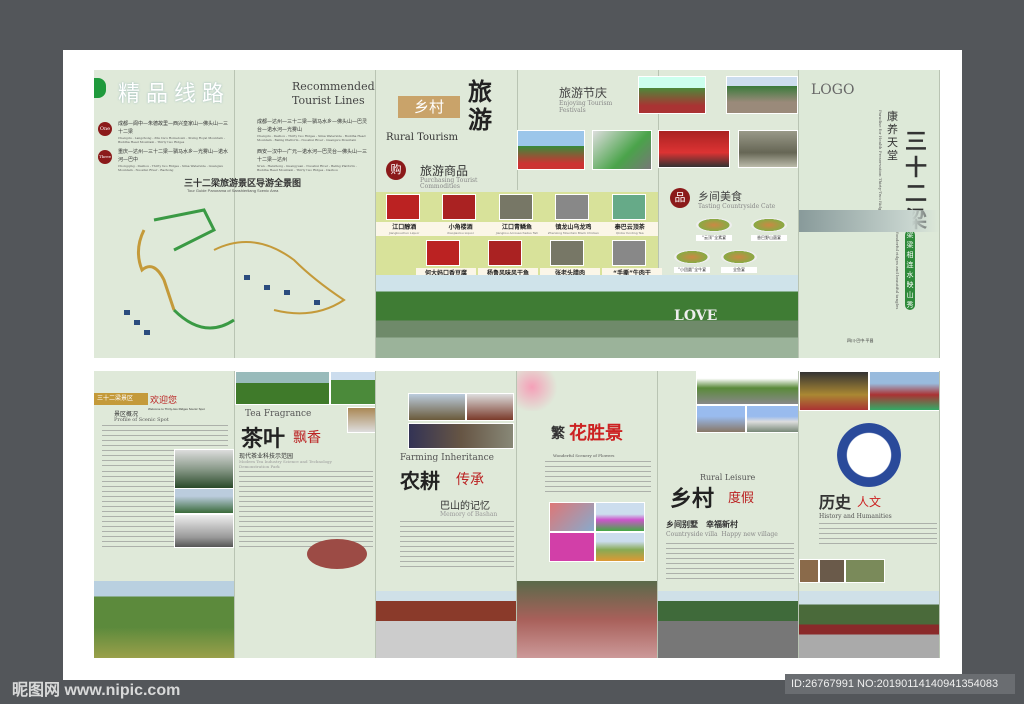 Image resolution: width=1024 pixels, height=704 pixels. Describe the element at coordinates (587, 514) in the screenshot. I see `panel-flowers: 繁 花胜景 Wonderful Scenery of Flowers` at that location.